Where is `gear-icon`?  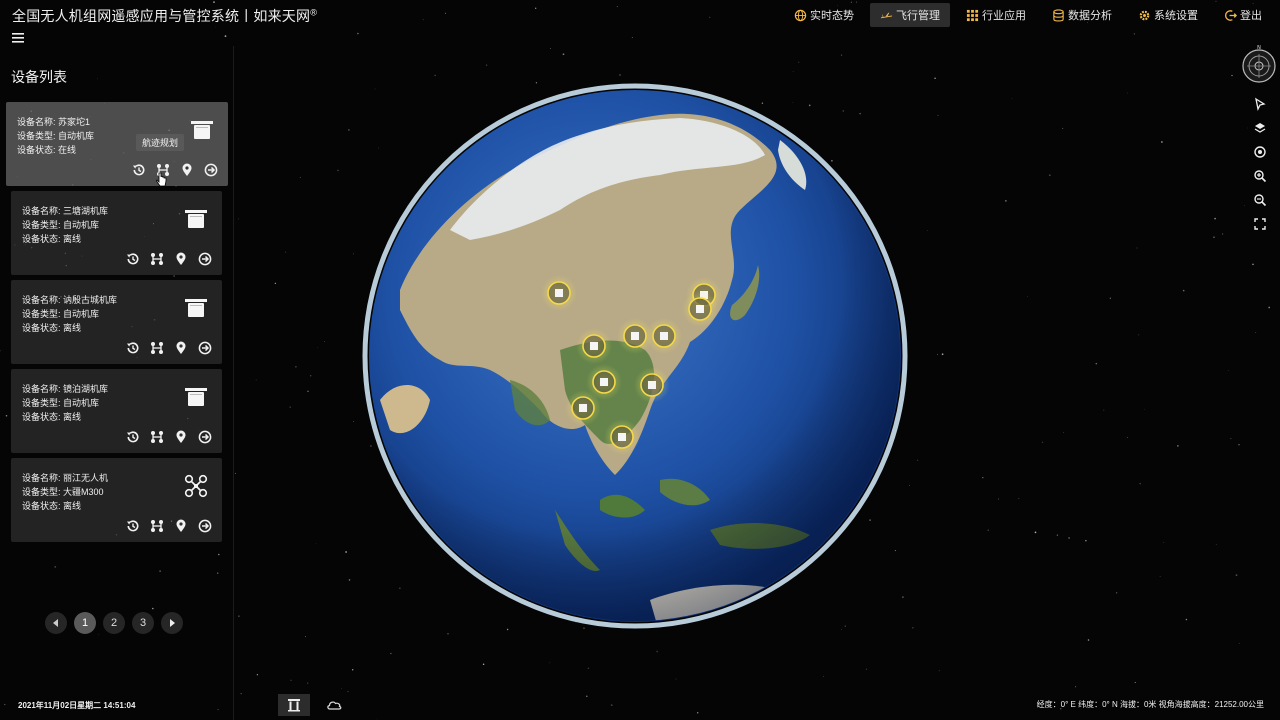 gear-icon is located at coordinates (1144, 15).